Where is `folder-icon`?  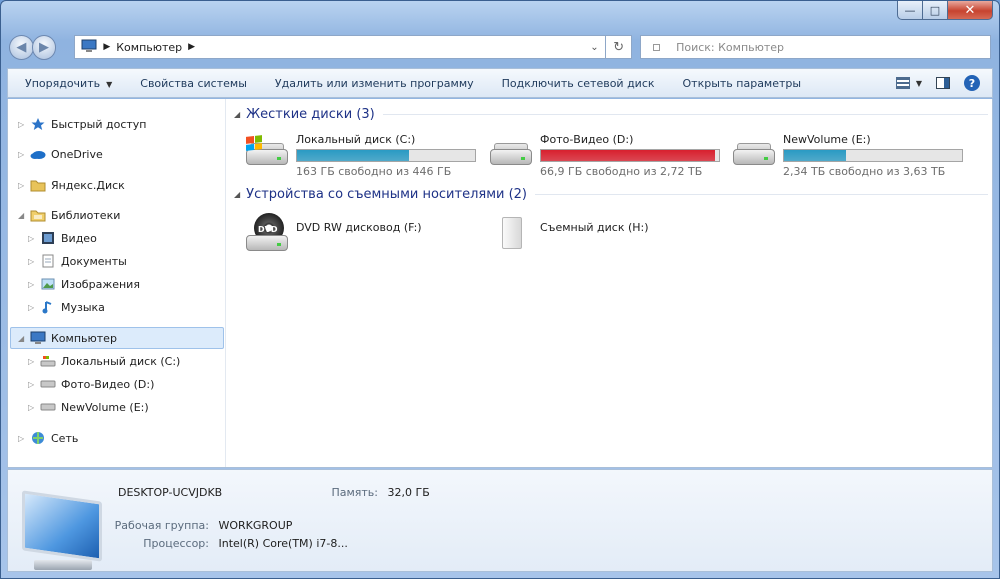
folder-icon is located at coordinates (38, 185).